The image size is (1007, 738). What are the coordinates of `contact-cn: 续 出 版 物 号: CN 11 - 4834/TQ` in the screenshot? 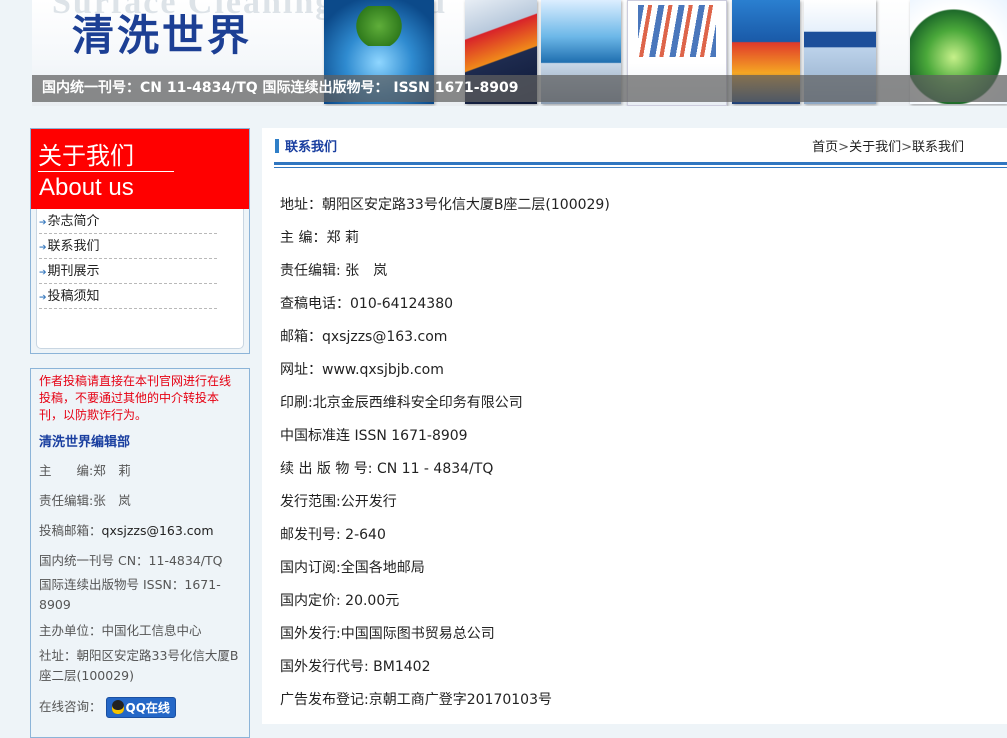 It's located at (387, 469).